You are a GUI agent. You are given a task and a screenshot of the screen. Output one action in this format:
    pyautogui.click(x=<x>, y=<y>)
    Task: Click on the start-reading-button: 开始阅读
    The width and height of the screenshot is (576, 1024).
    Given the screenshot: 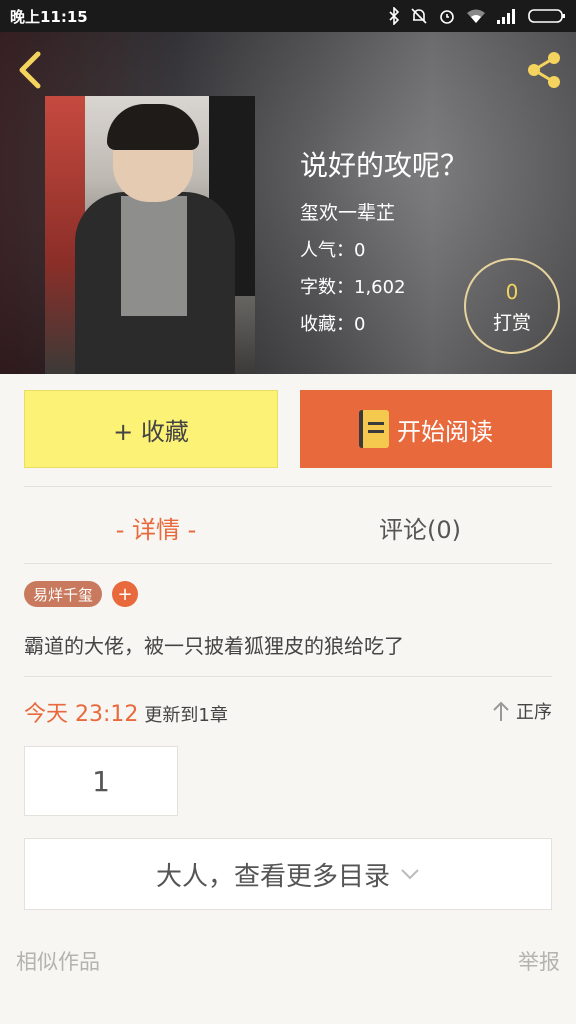 What is the action you would take?
    pyautogui.click(x=426, y=429)
    